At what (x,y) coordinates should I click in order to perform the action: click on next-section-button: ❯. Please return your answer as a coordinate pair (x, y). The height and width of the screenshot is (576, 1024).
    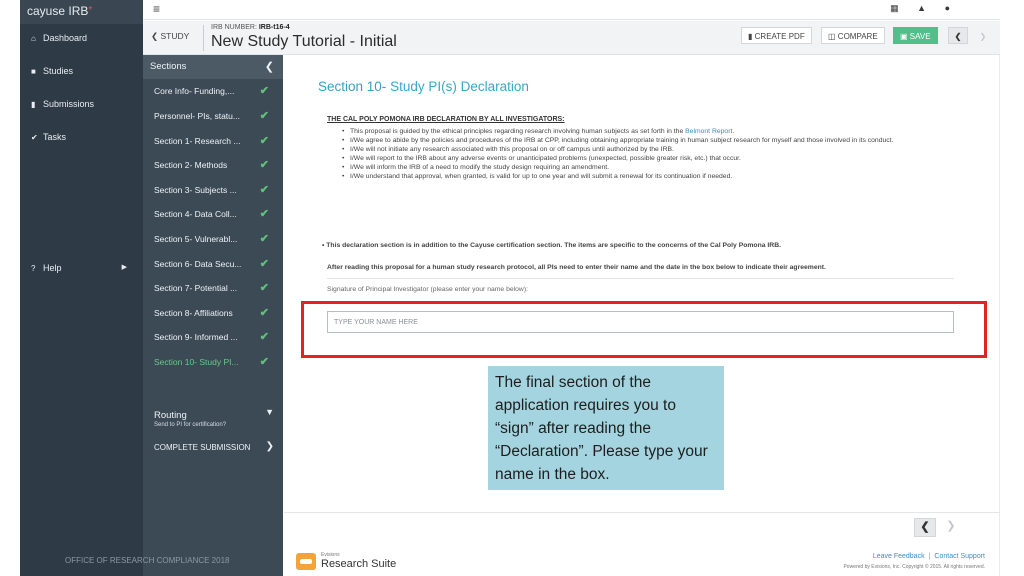
    Looking at the image, I should click on (983, 35).